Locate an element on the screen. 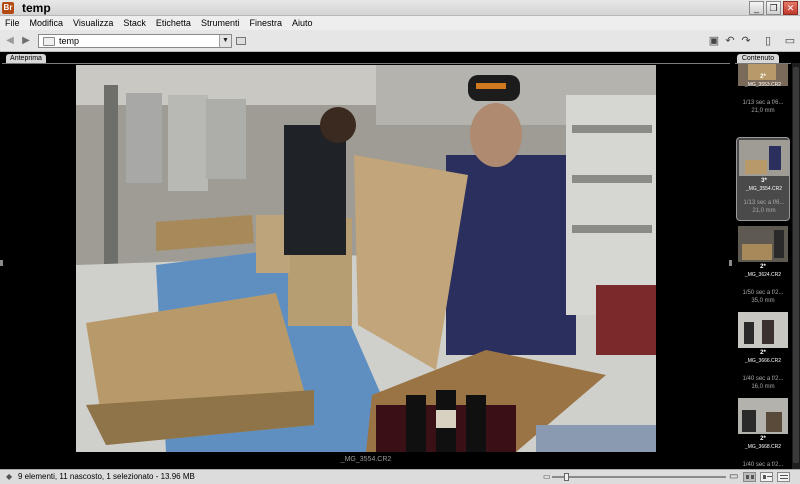 Image resolution: width=800 pixels, height=484 pixels. content-scrollbar is located at coordinates (796, 266).